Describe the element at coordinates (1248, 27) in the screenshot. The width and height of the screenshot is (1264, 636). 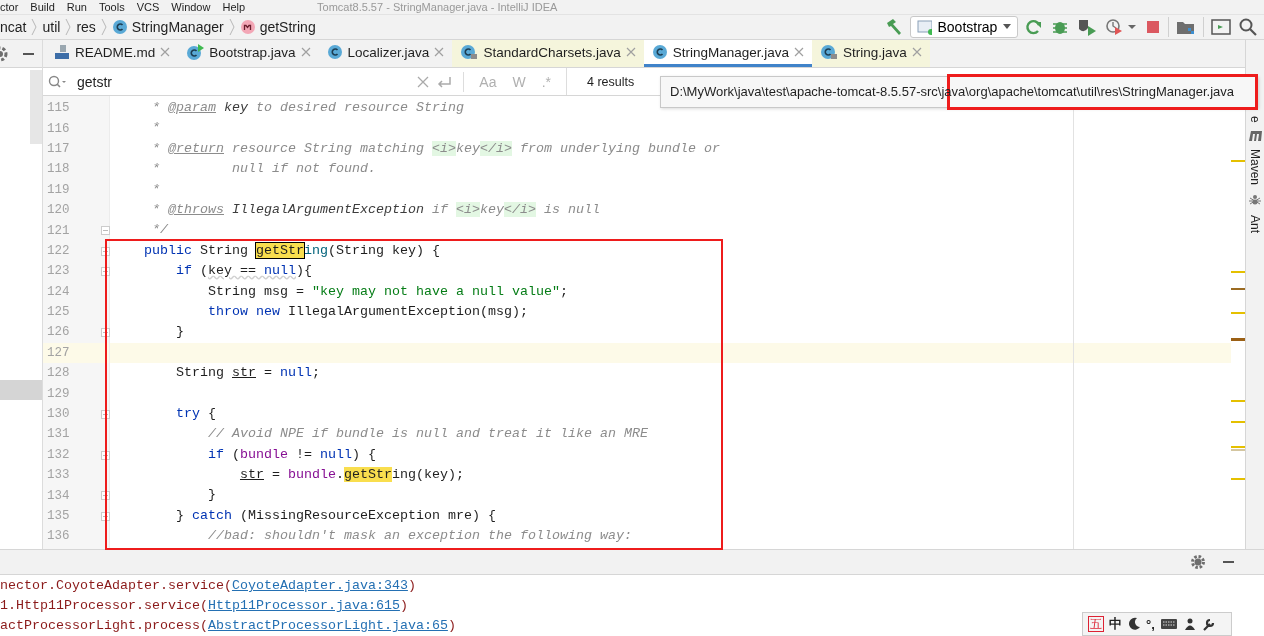
I see `search-icon` at that location.